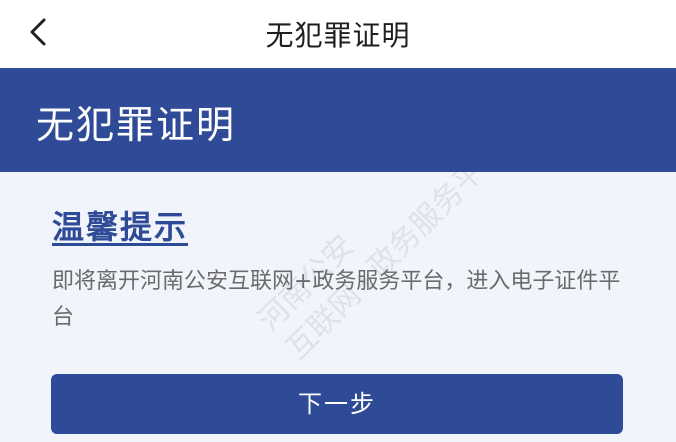 Image resolution: width=676 pixels, height=442 pixels. Describe the element at coordinates (337, 404) in the screenshot. I see `next-button: 下一步` at that location.